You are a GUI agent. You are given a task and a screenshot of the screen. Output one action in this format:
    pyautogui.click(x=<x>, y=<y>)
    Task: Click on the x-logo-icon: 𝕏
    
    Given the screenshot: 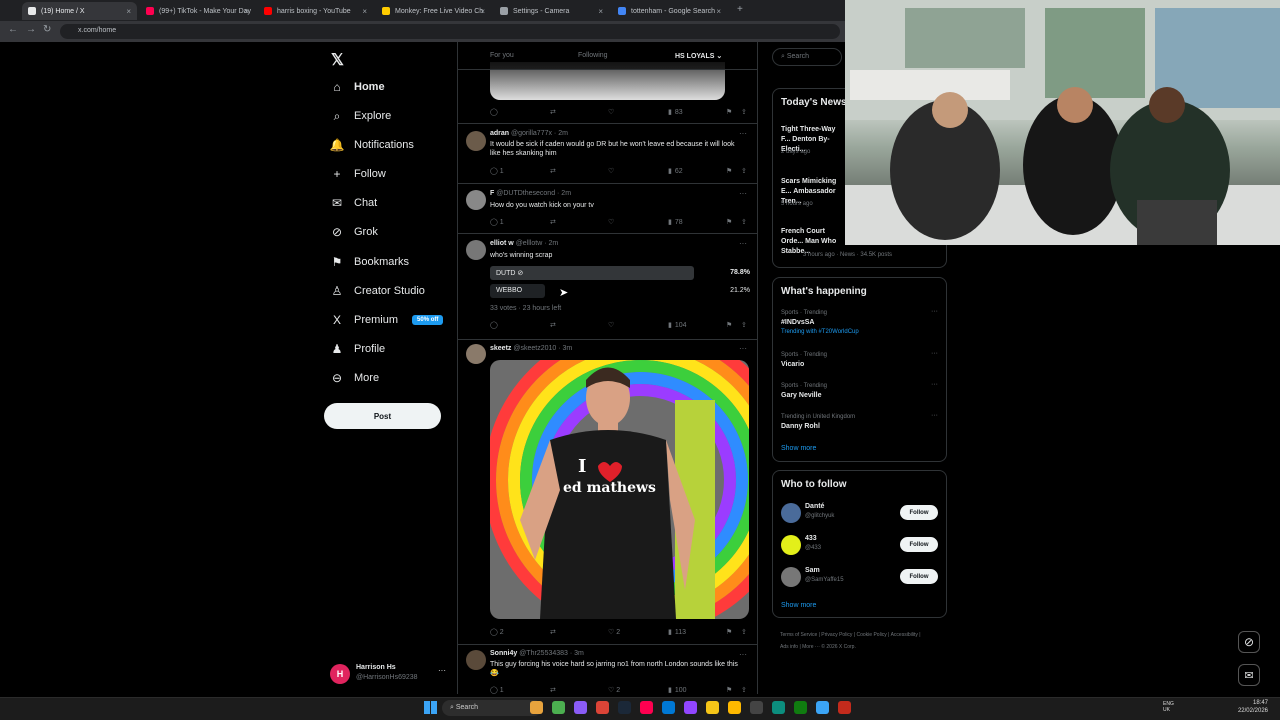 What is the action you would take?
    pyautogui.click(x=337, y=60)
    